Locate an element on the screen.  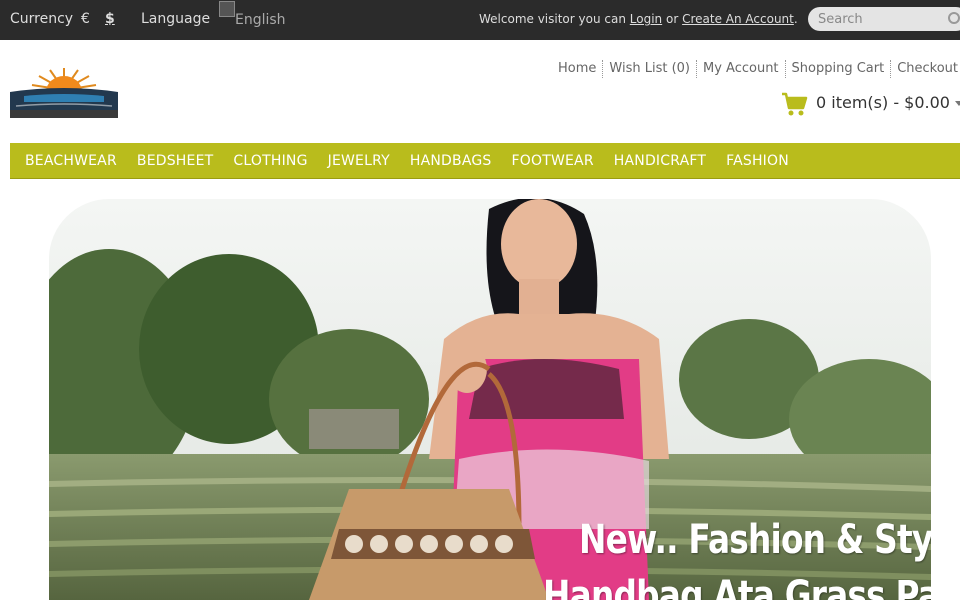
nav-item-jewelry: JEWELRY is located at coordinates (359, 161).